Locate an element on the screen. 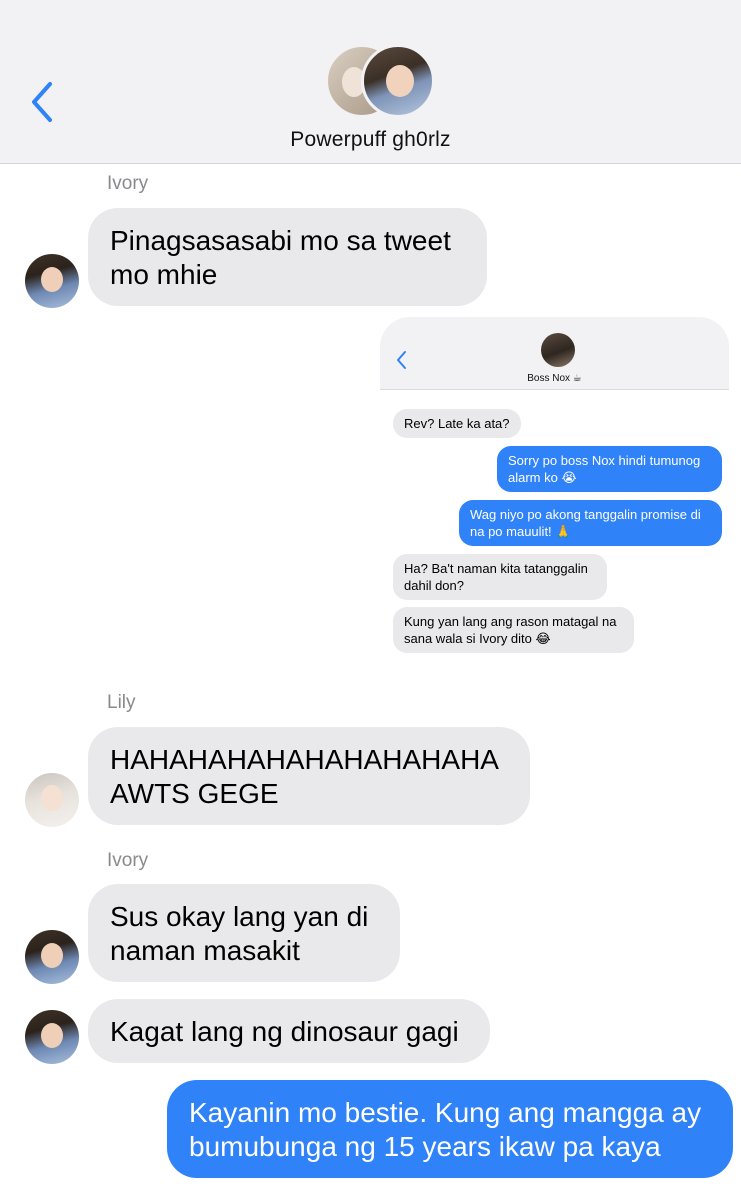  message-line: Kagat lang ng dinosaur gagi is located at coordinates (284, 1031).